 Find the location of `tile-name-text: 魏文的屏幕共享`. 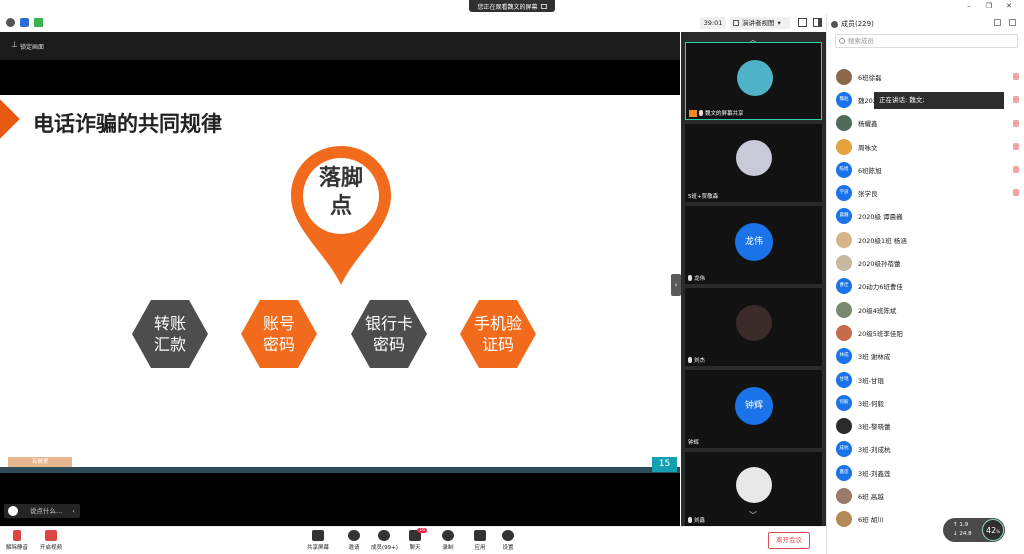

tile-name-text: 魏文的屏幕共享 is located at coordinates (724, 114).